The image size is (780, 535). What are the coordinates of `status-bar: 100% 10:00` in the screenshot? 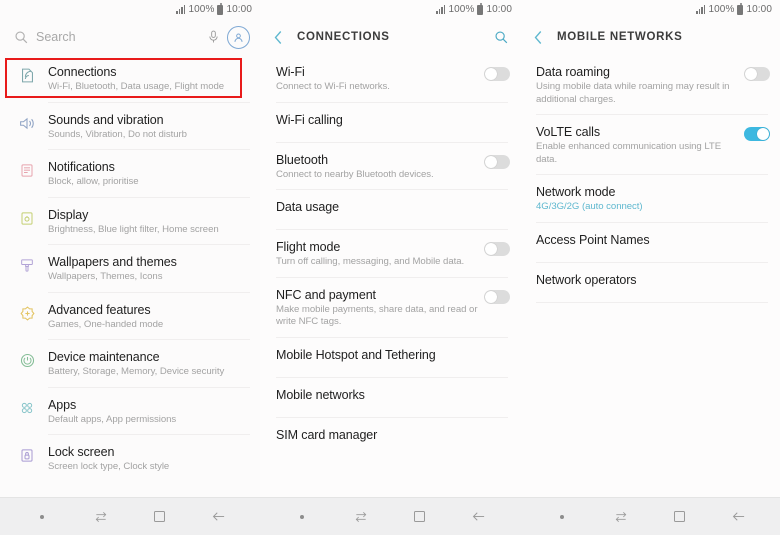 It's located at (390, 9).